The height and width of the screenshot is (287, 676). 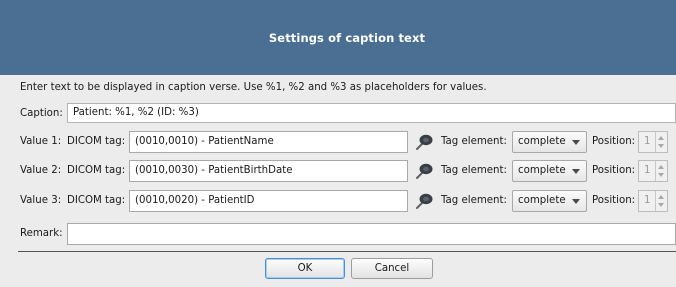 I want to click on value-1-position-label: Position:, so click(x=614, y=141).